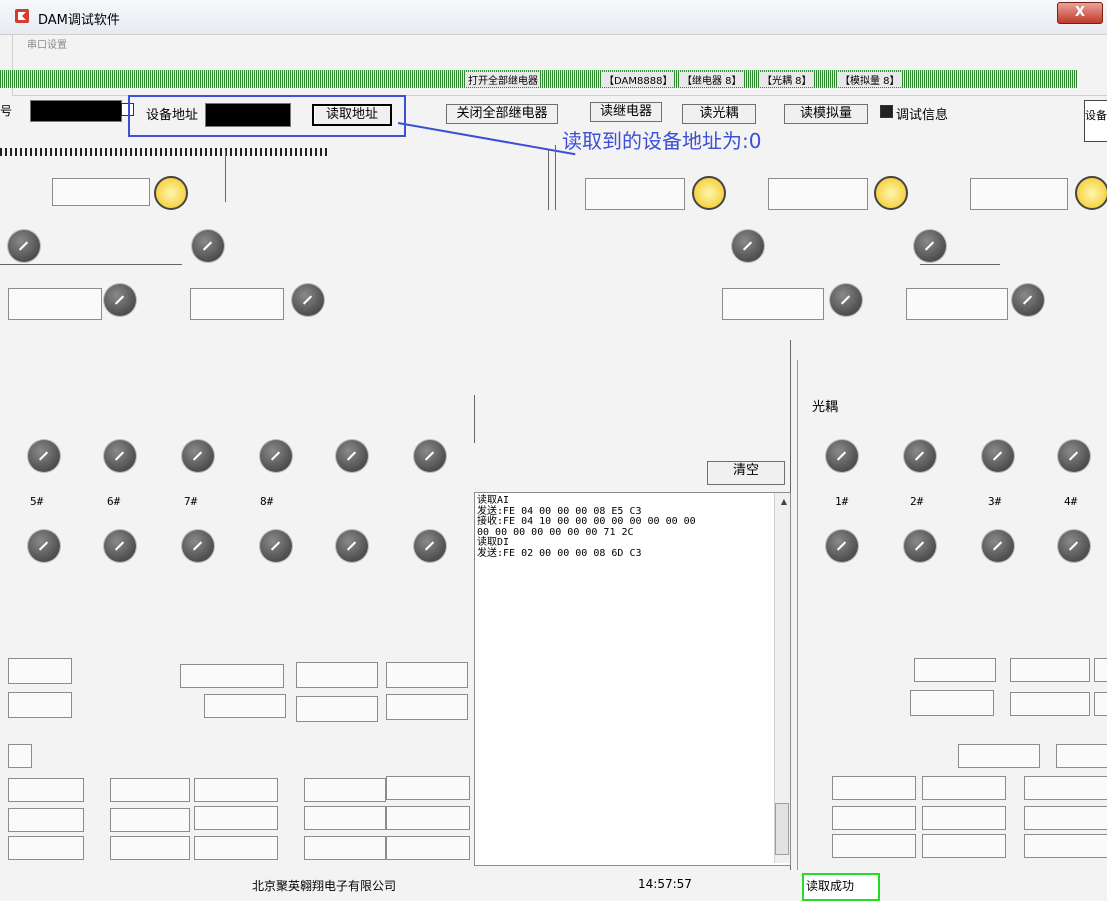  I want to click on scroll-thumb, so click(782, 829).